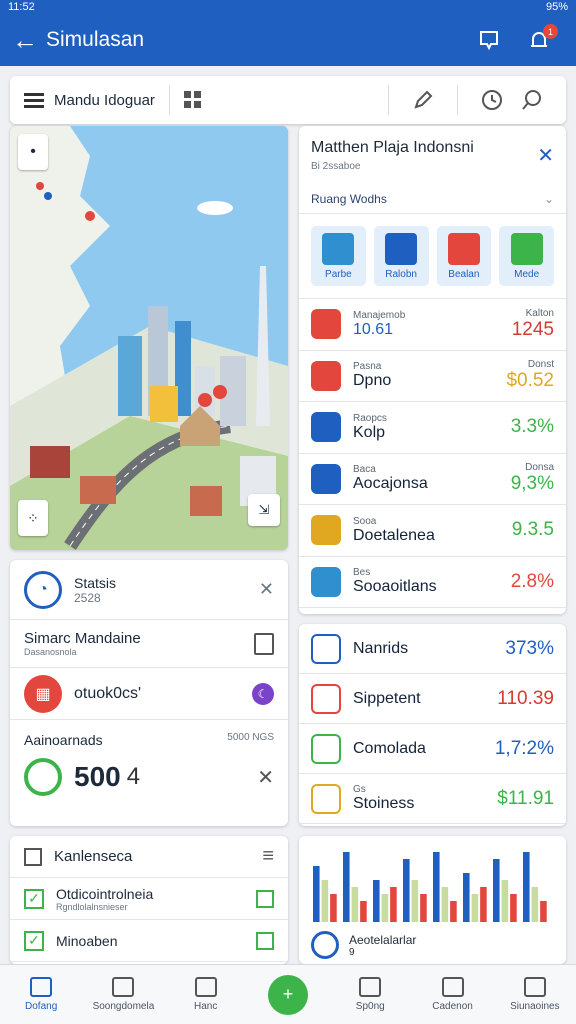 The height and width of the screenshot is (1024, 576). I want to click on add-icon: +, so click(287, 994).